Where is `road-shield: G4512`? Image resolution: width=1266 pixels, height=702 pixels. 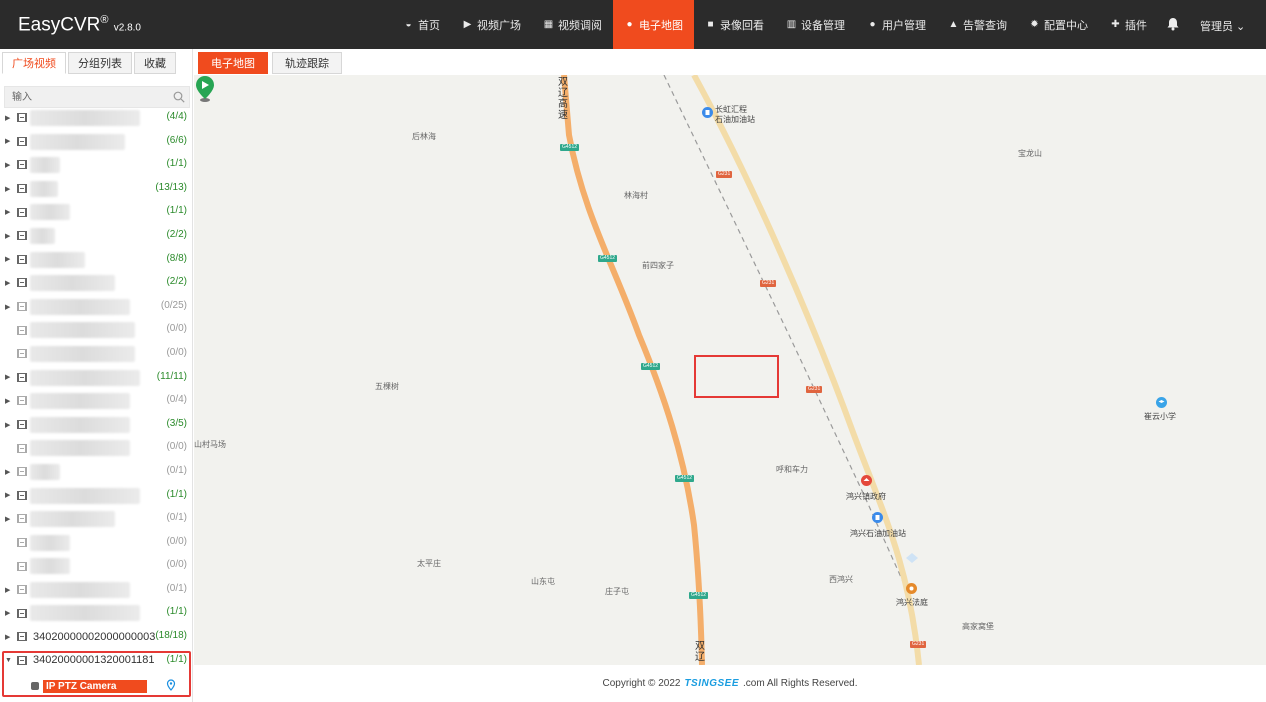 road-shield: G4512 is located at coordinates (651, 366).